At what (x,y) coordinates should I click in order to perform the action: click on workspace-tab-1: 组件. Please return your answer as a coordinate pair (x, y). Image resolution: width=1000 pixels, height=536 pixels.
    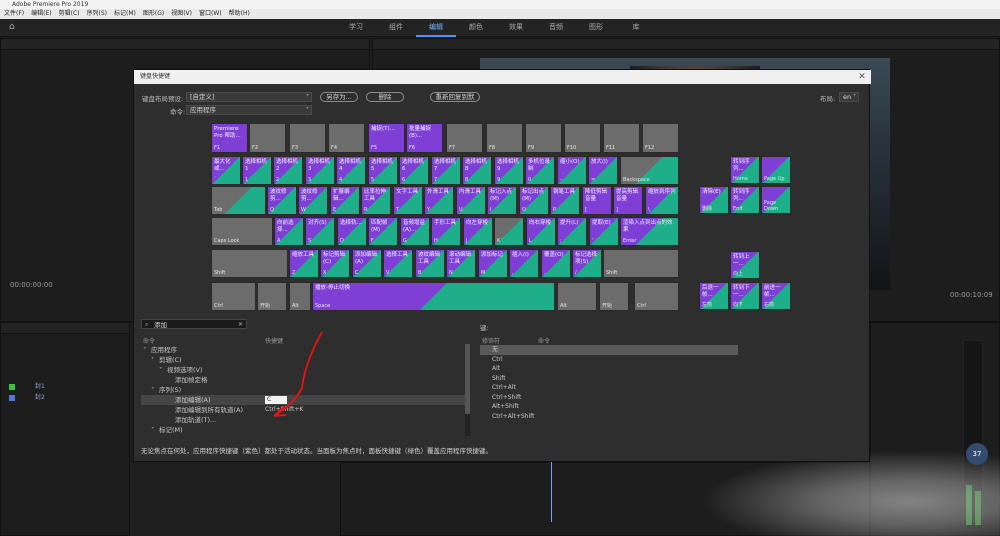
    Looking at the image, I should click on (396, 28).